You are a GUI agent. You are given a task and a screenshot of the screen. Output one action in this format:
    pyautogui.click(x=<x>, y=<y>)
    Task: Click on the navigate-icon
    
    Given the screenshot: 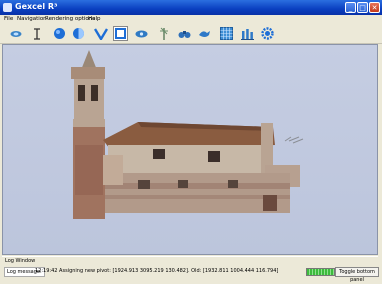 What is the action you would take?
    pyautogui.click(x=15, y=33)
    